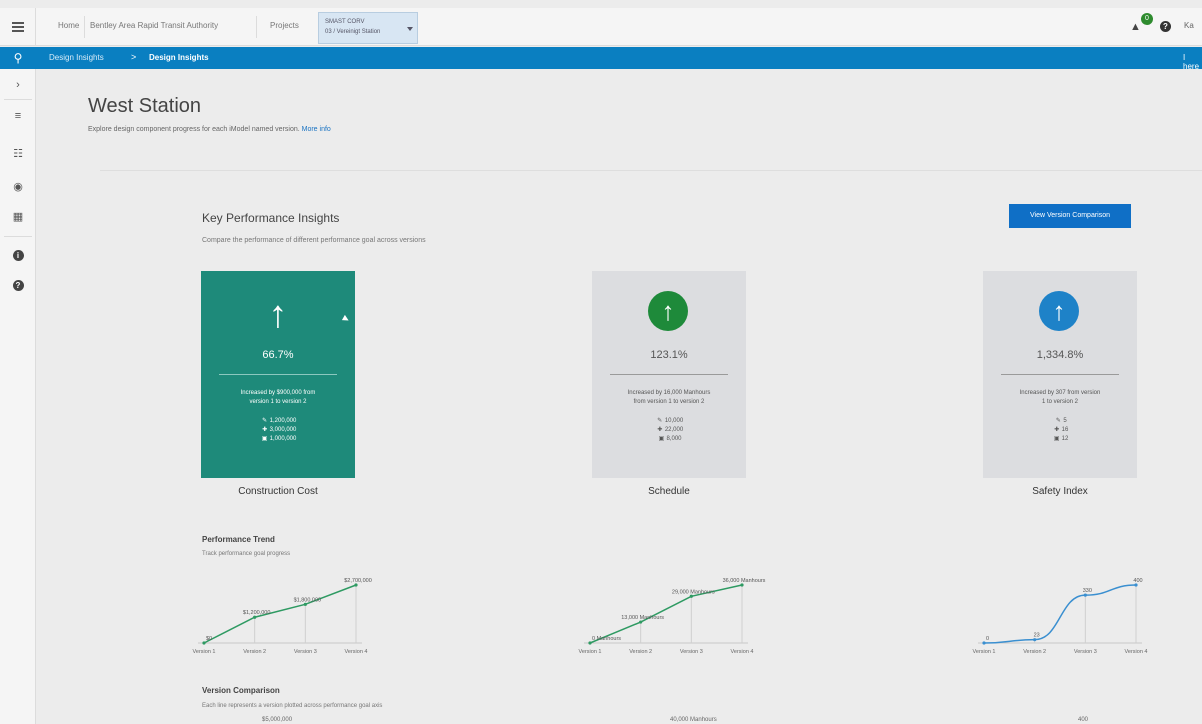 Image resolution: width=1202 pixels, height=724 pixels. Describe the element at coordinates (358, 581) in the screenshot. I see `trend-point-label: $2,700,000` at that location.